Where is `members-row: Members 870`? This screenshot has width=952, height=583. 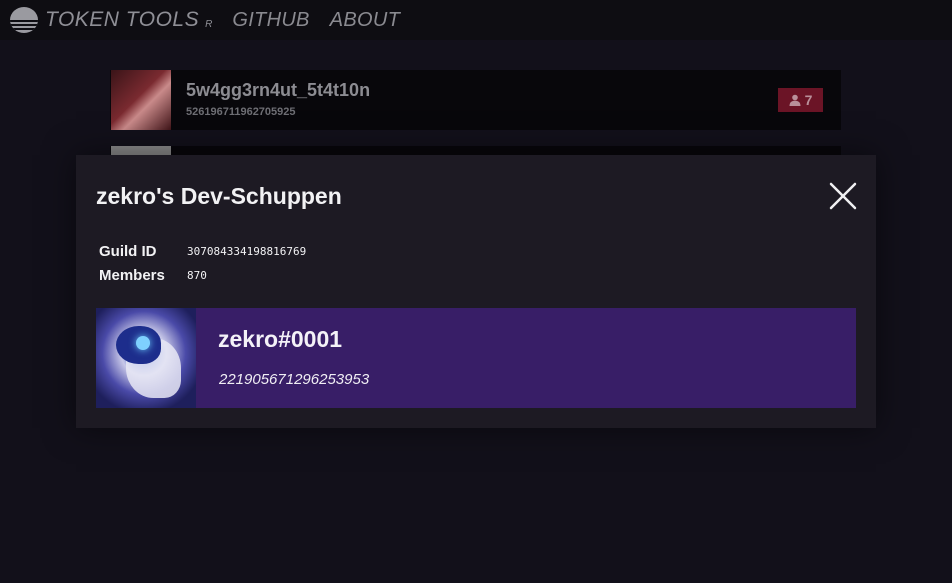
members-row: Members 870 is located at coordinates (202, 275).